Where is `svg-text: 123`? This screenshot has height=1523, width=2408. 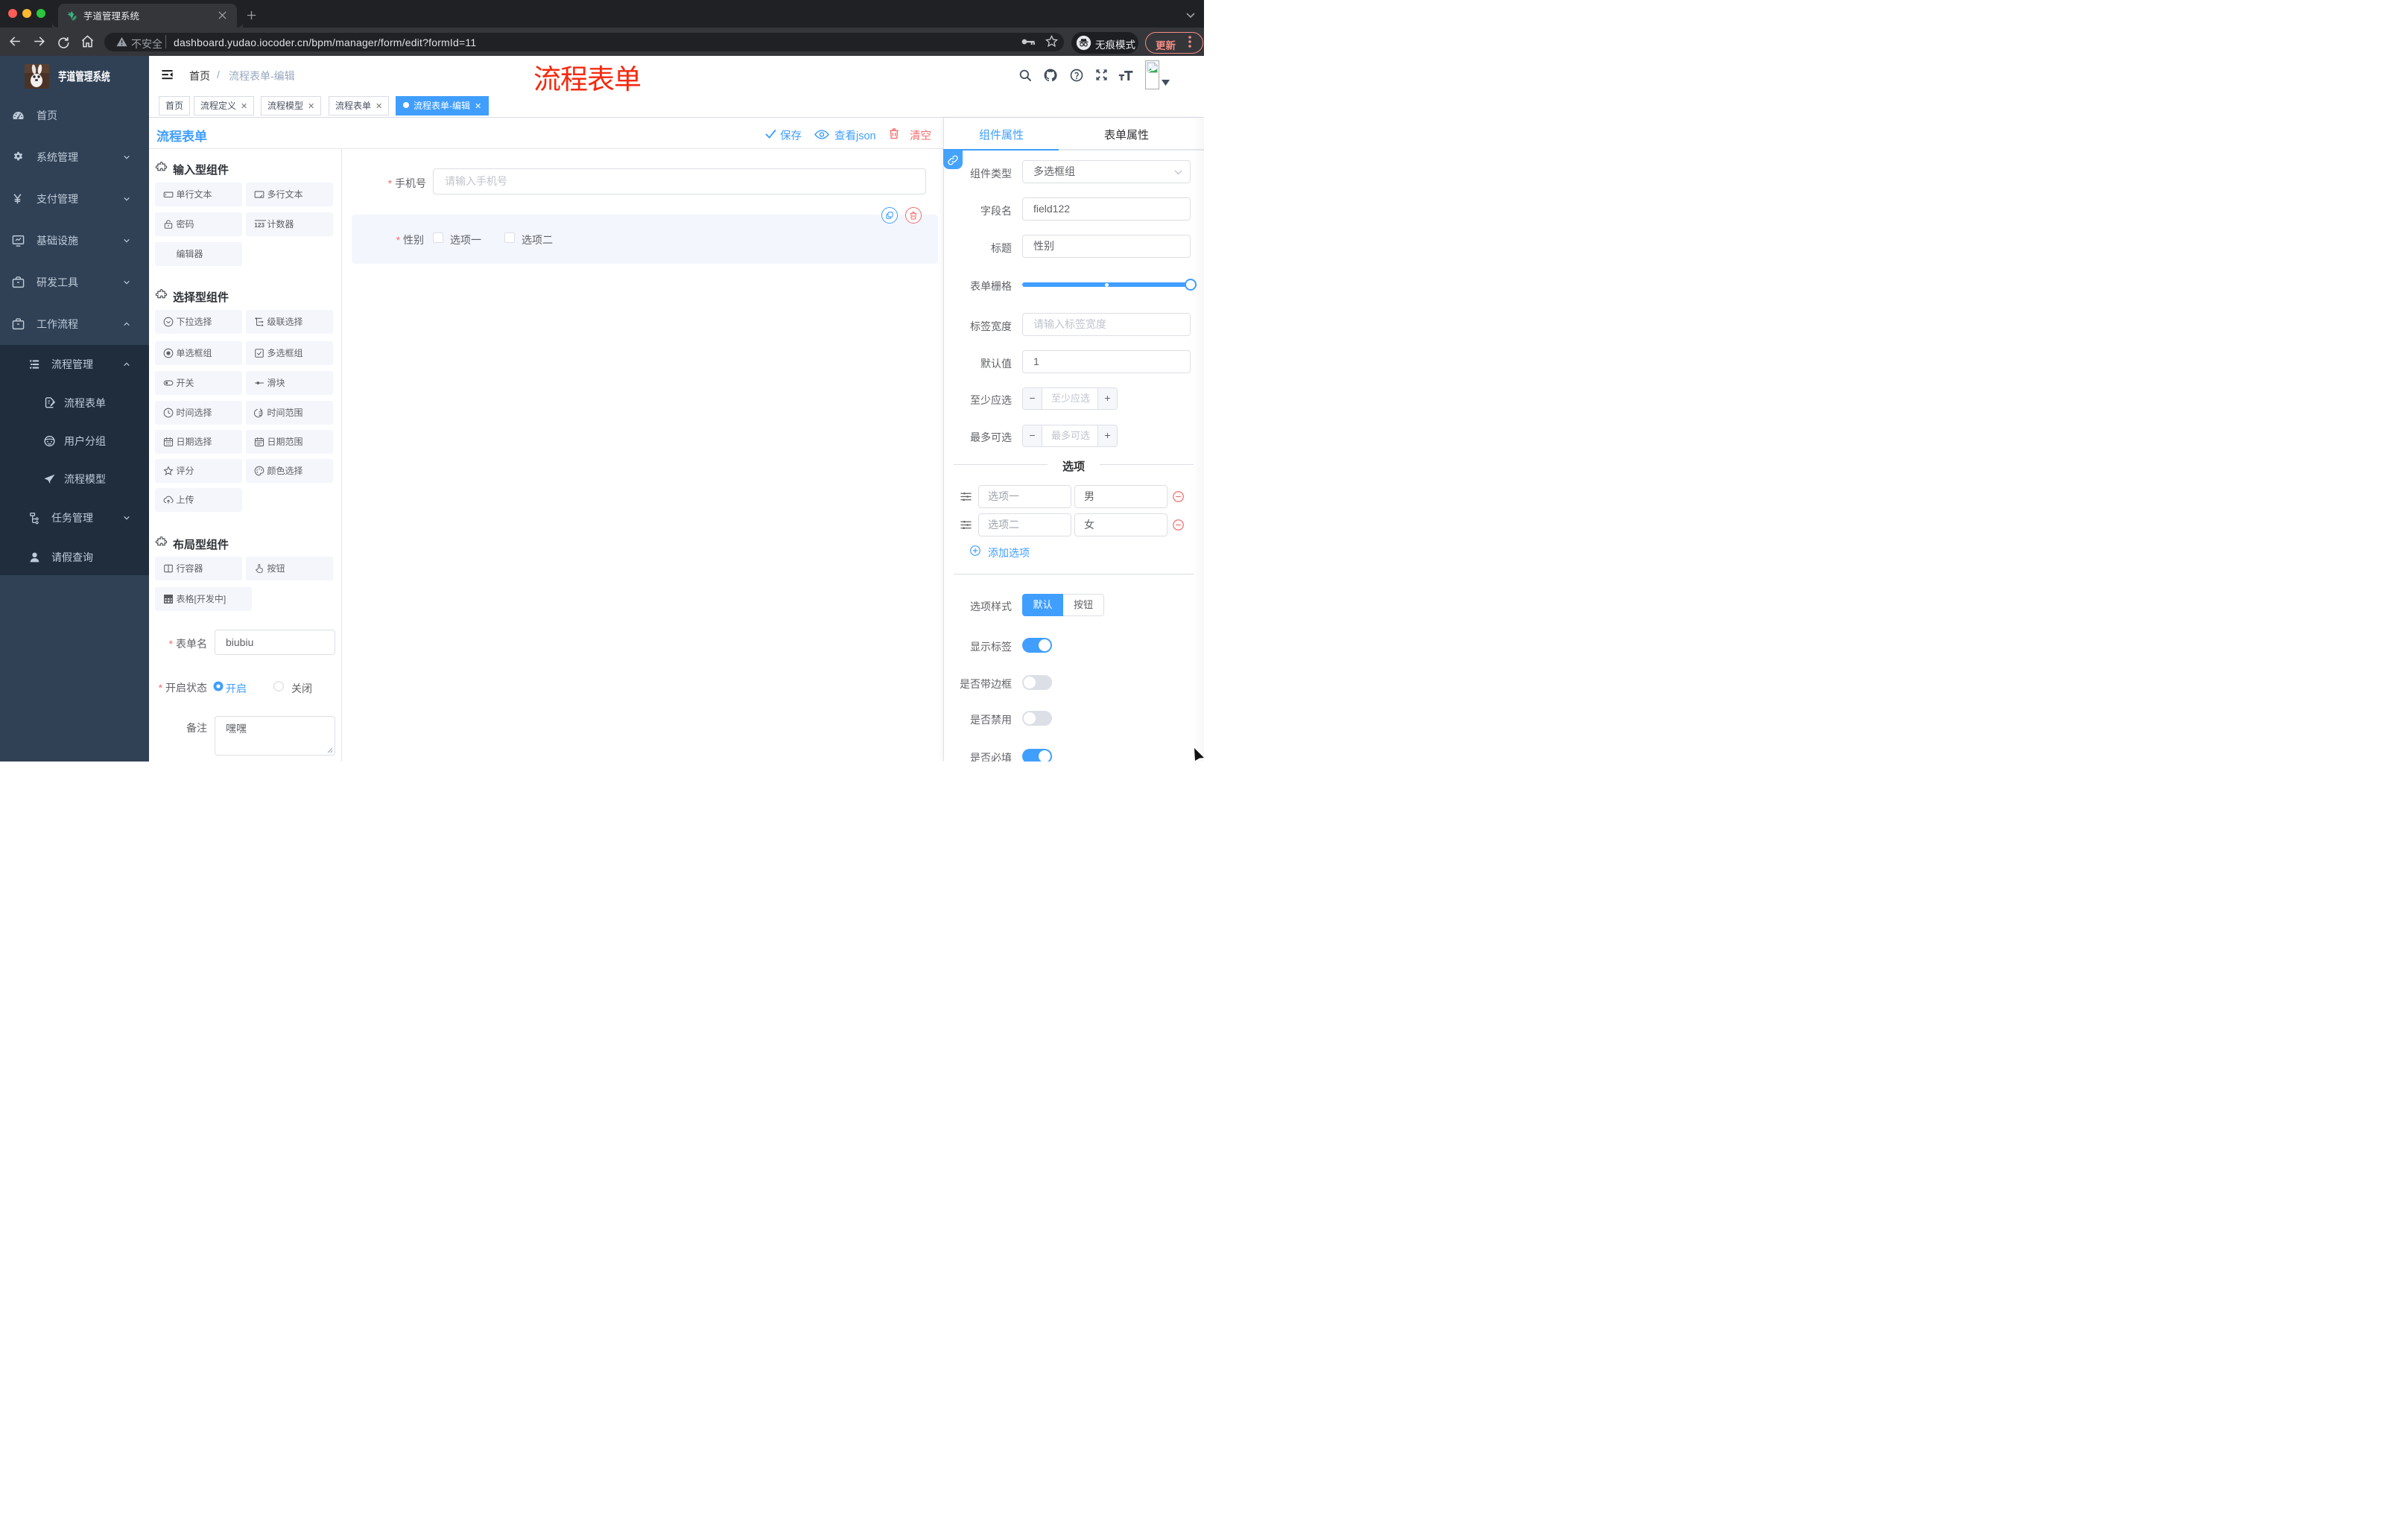
svg-text: 123 is located at coordinates (259, 226).